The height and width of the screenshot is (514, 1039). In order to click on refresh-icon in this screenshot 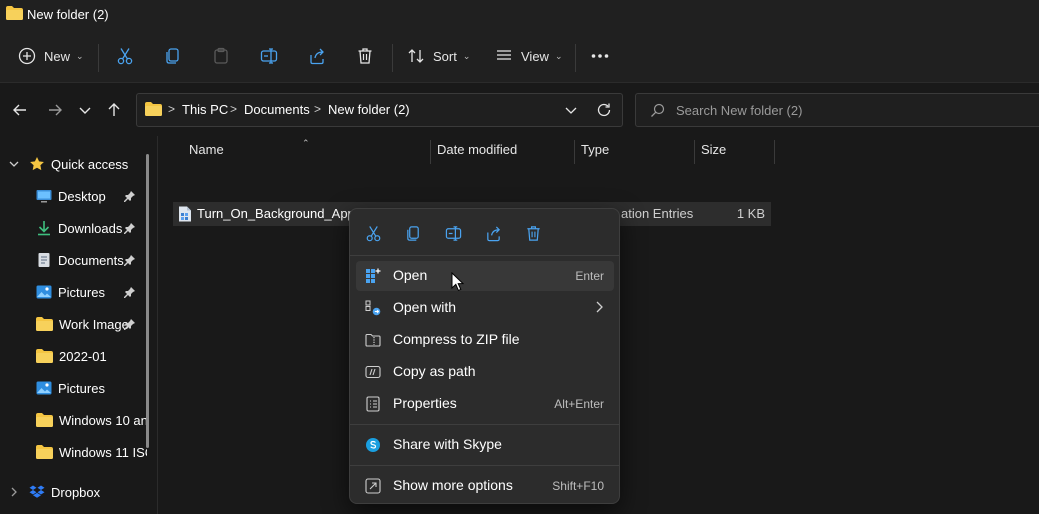, I will do `click(604, 110)`.